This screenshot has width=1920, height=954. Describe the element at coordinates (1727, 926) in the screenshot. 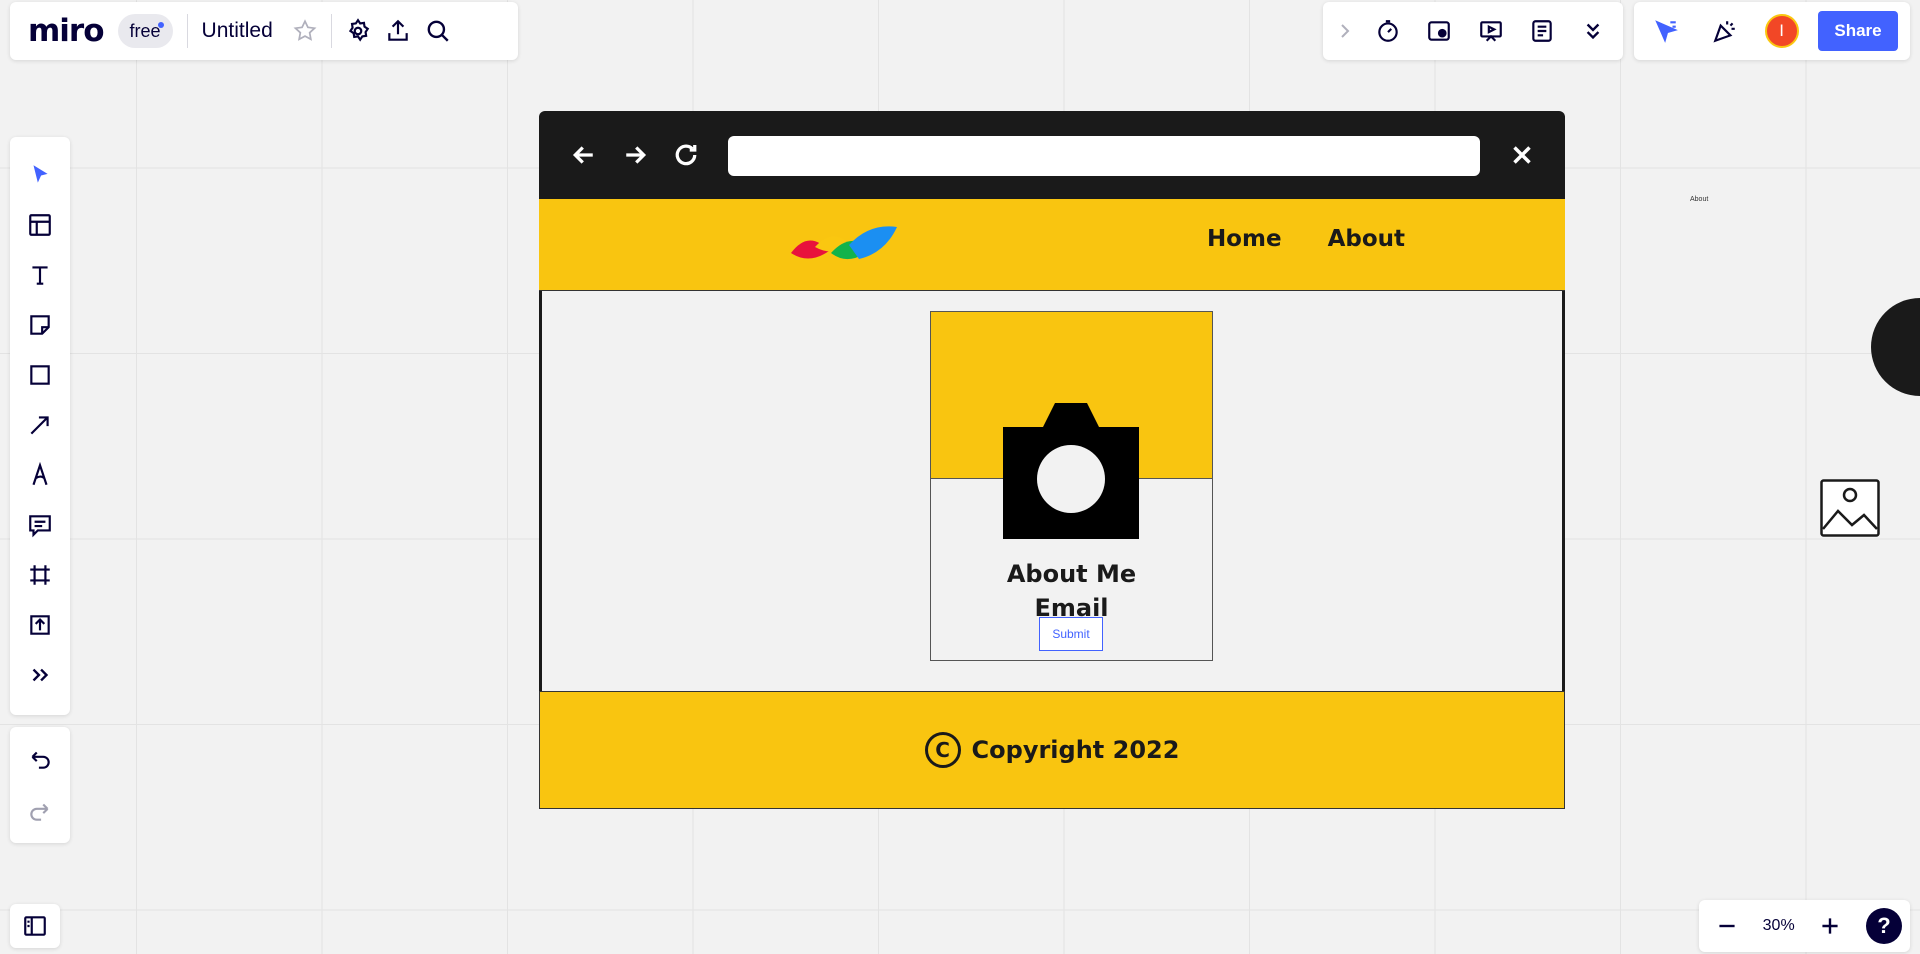

I see `zoom-out-minus-icon` at that location.